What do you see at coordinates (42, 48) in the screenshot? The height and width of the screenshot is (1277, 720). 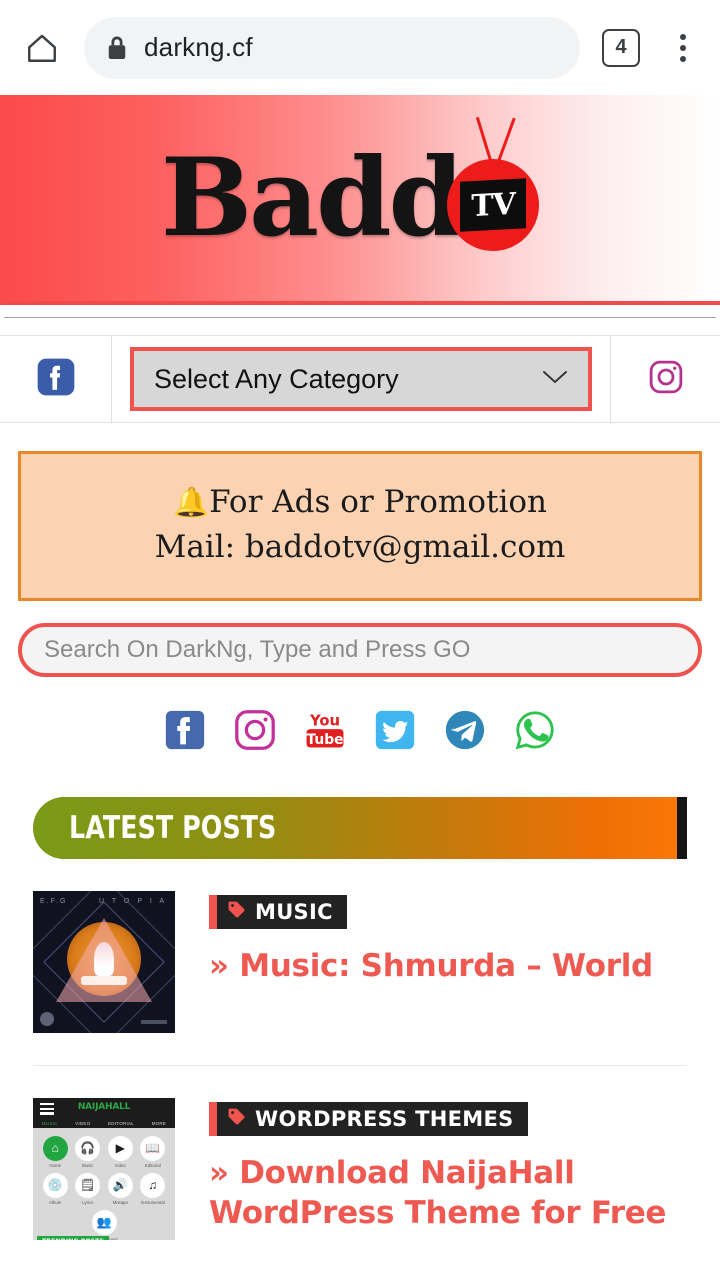 I see `home-icon` at bounding box center [42, 48].